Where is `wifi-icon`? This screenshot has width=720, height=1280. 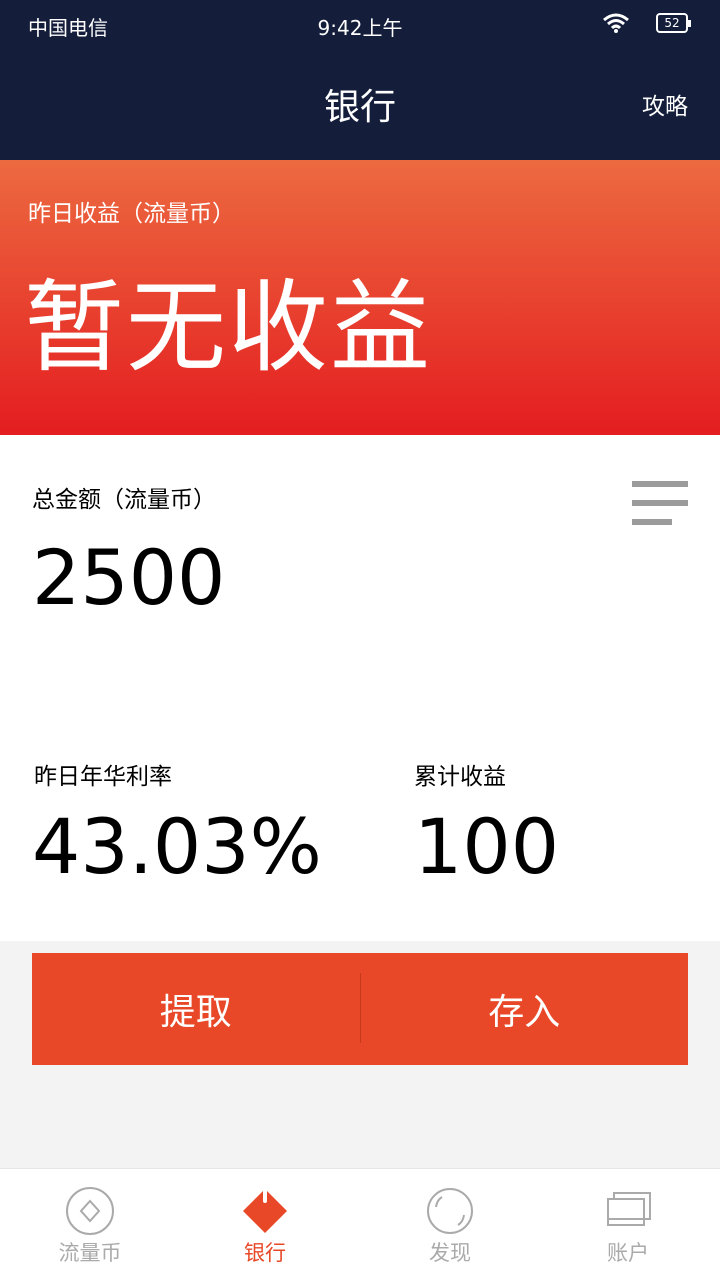 wifi-icon is located at coordinates (616, 23).